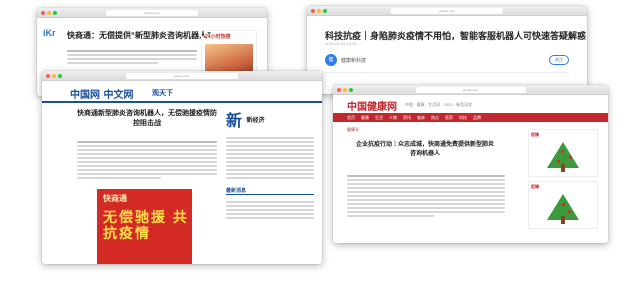  What do you see at coordinates (379, 117) in the screenshot?
I see `nav-item: 生活` at bounding box center [379, 117].